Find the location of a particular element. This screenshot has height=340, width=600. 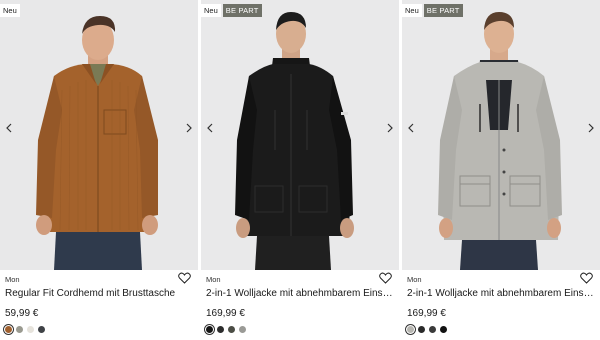

badge-group: Neu is located at coordinates (10, 10).